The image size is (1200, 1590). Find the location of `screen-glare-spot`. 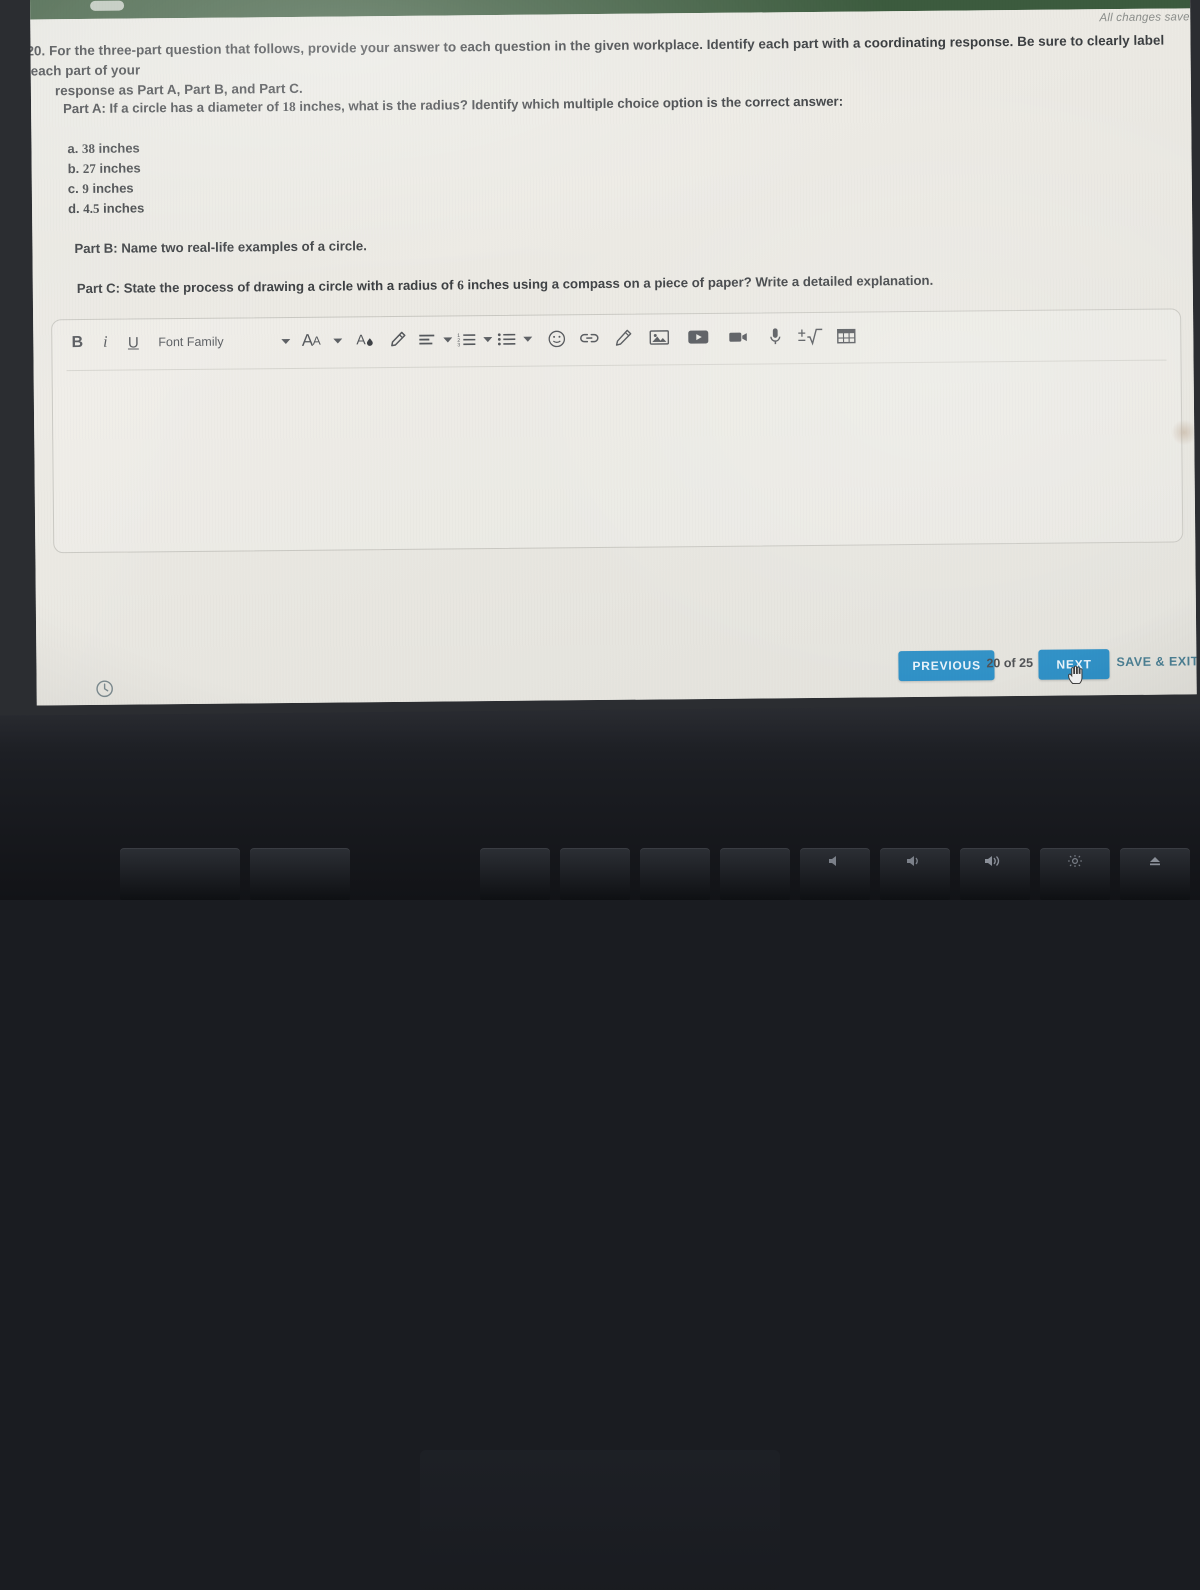

screen-glare-spot is located at coordinates (1184, 432).